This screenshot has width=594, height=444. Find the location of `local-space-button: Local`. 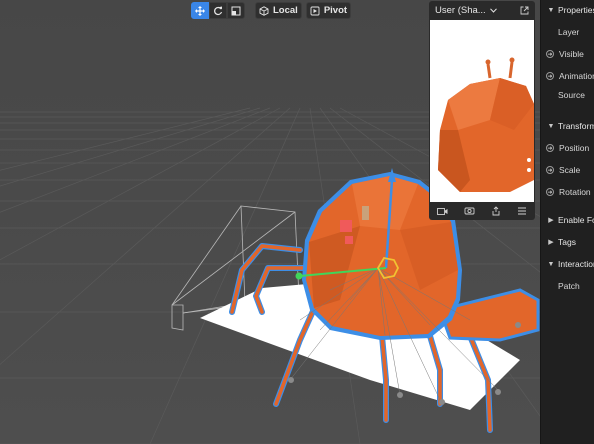

local-space-button: Local is located at coordinates (278, 10).